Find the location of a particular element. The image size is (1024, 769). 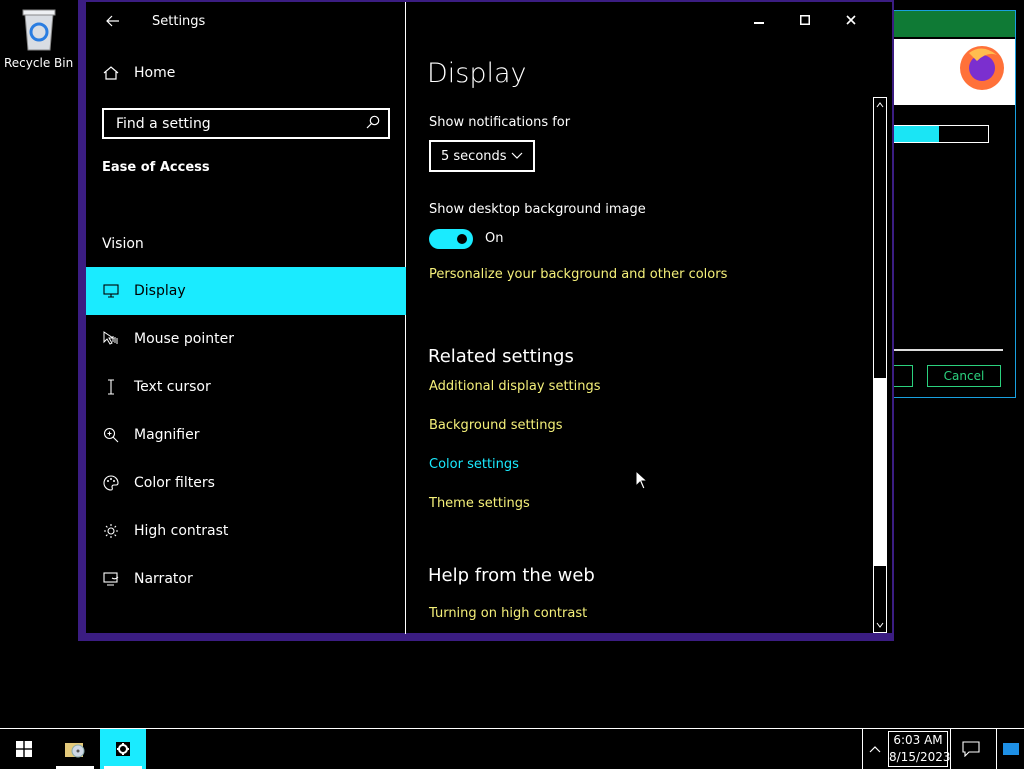

window-title: Settings is located at coordinates (179, 21).